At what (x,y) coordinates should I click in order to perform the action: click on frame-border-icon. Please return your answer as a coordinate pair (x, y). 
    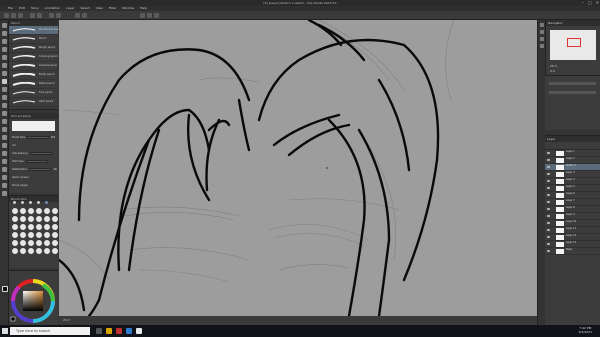
    Looking at the image, I should click on (4, 161).